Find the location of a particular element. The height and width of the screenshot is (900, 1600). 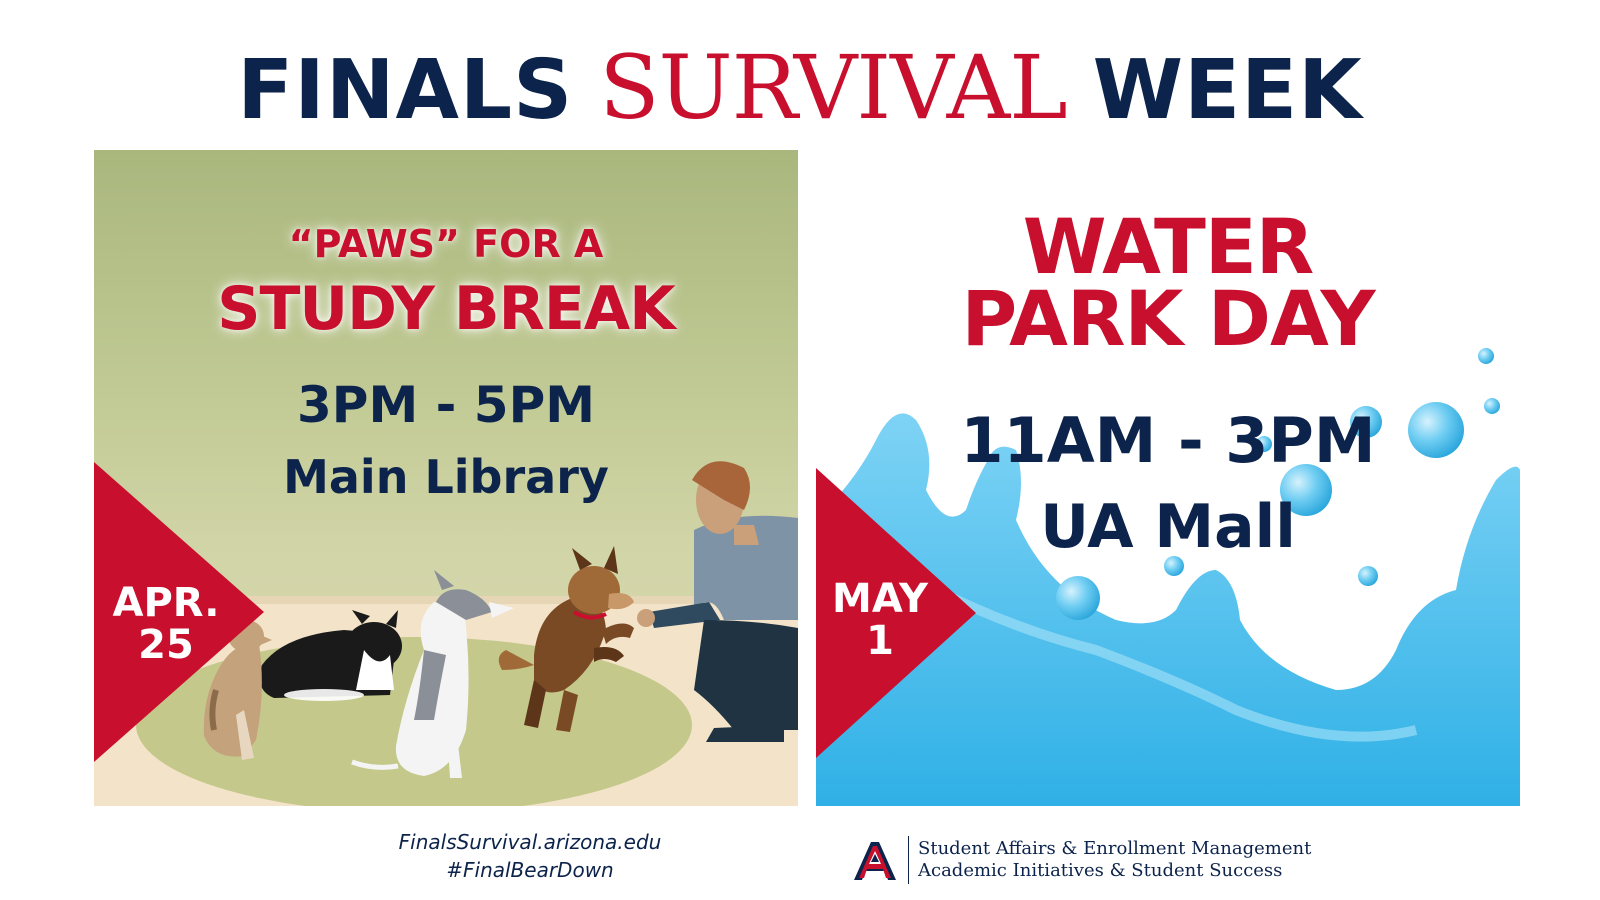

date-left-day: 25 is located at coordinates (166, 645).